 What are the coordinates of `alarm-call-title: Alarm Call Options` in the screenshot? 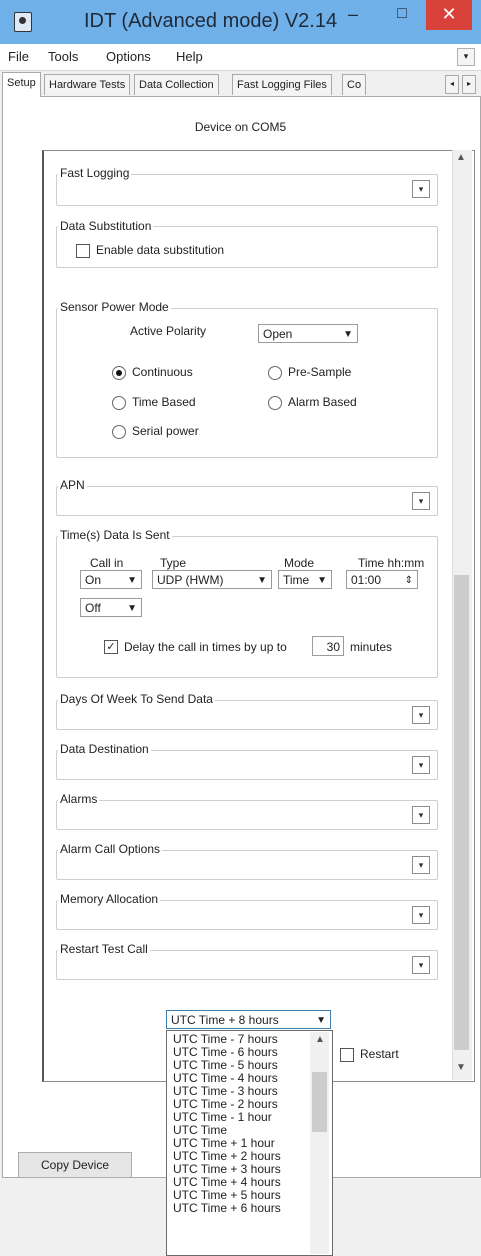 It's located at (110, 849).